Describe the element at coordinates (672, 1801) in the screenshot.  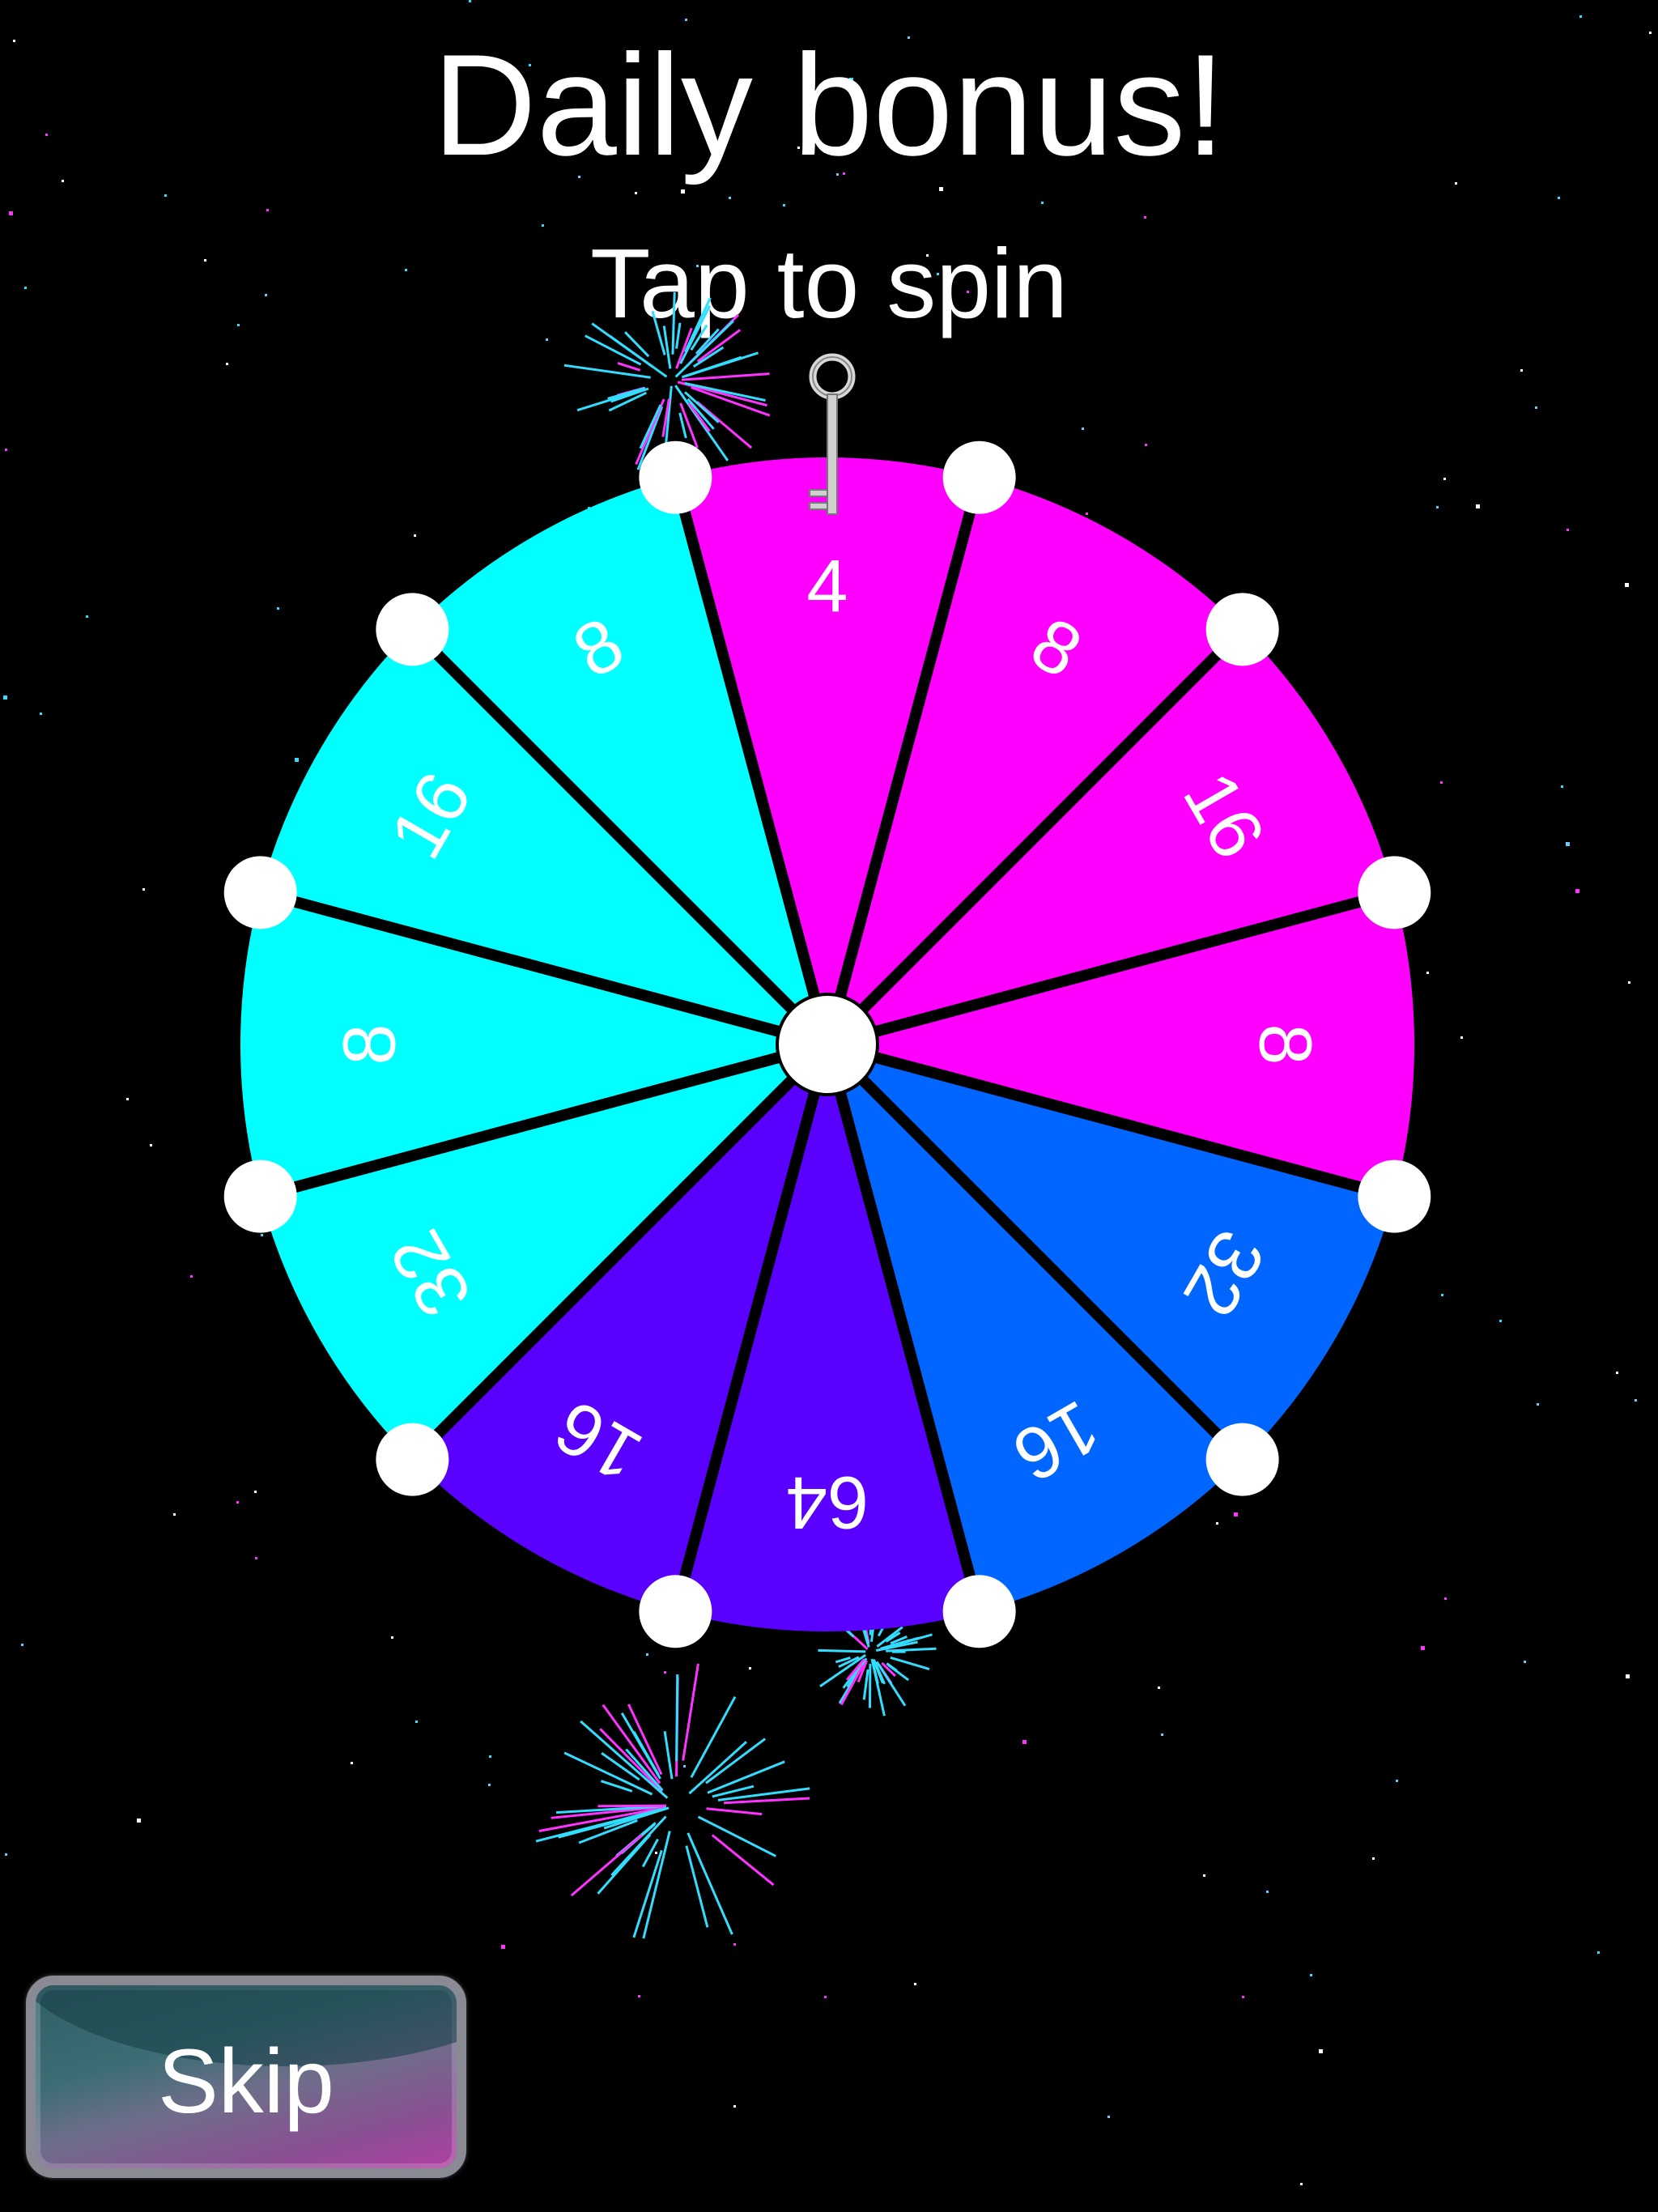
I see `firework-burst` at that location.